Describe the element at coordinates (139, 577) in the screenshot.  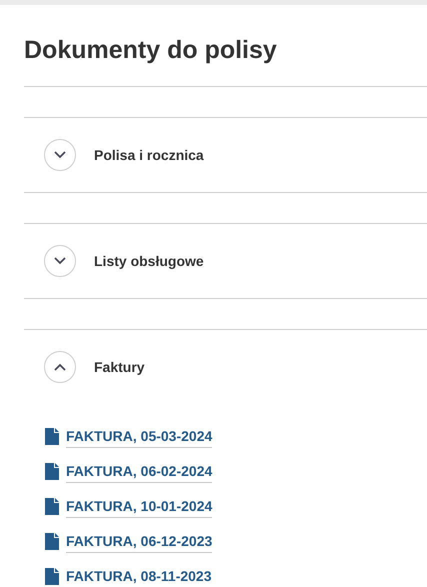
I see `document-link: FAKTURA, 08-11-2023` at that location.